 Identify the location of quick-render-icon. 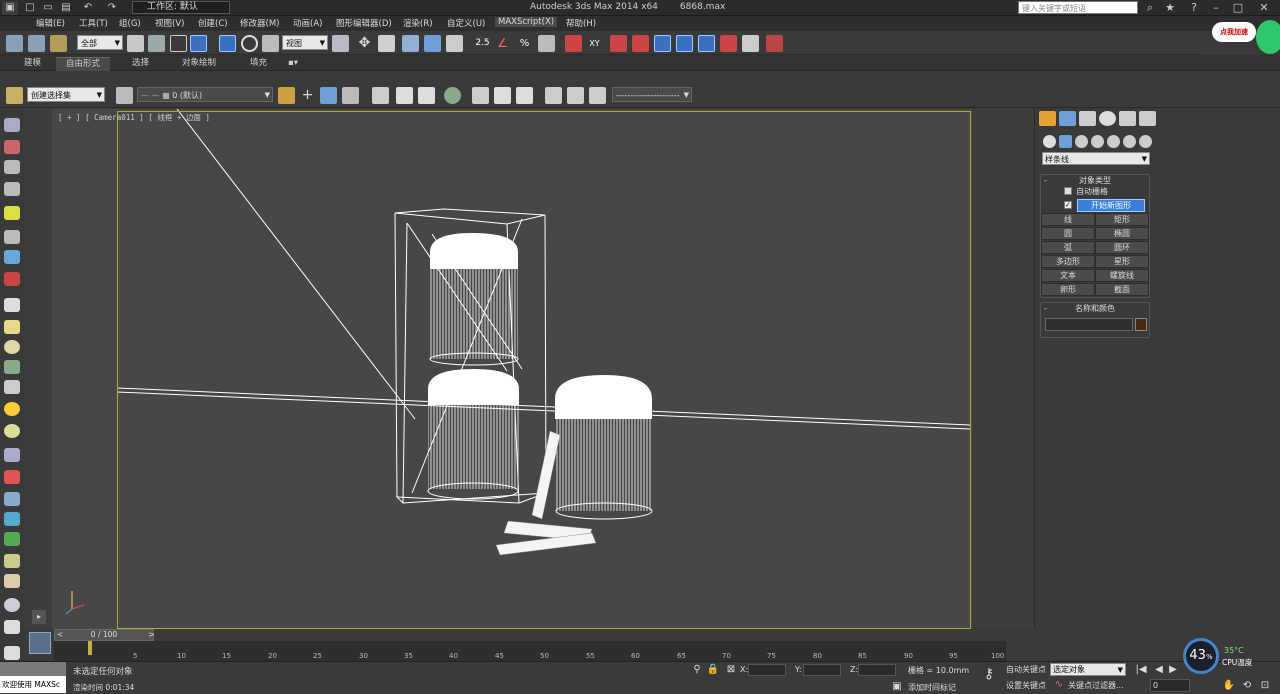
(524, 95).